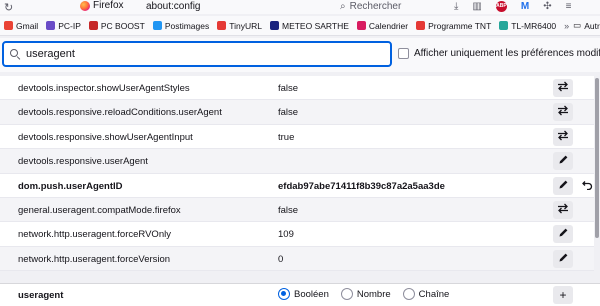 This screenshot has height=306, width=600. Describe the element at coordinates (512, 6) in the screenshot. I see `toolbar-icons: ⤓ ▥ ABP M ✣ ≡` at that location.